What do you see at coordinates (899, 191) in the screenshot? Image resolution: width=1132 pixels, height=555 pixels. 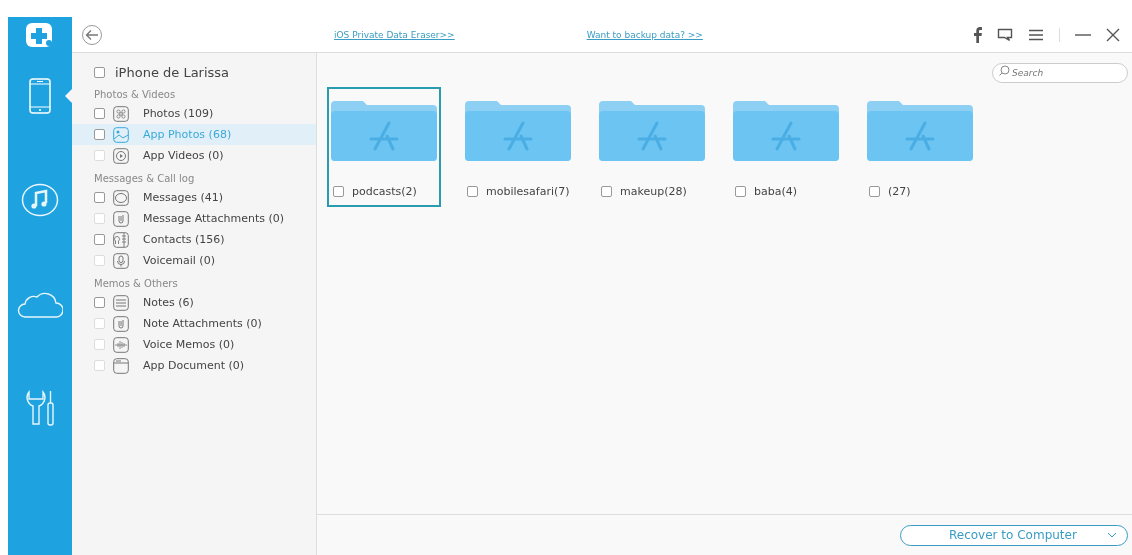 I see `folder-name: (27)` at bounding box center [899, 191].